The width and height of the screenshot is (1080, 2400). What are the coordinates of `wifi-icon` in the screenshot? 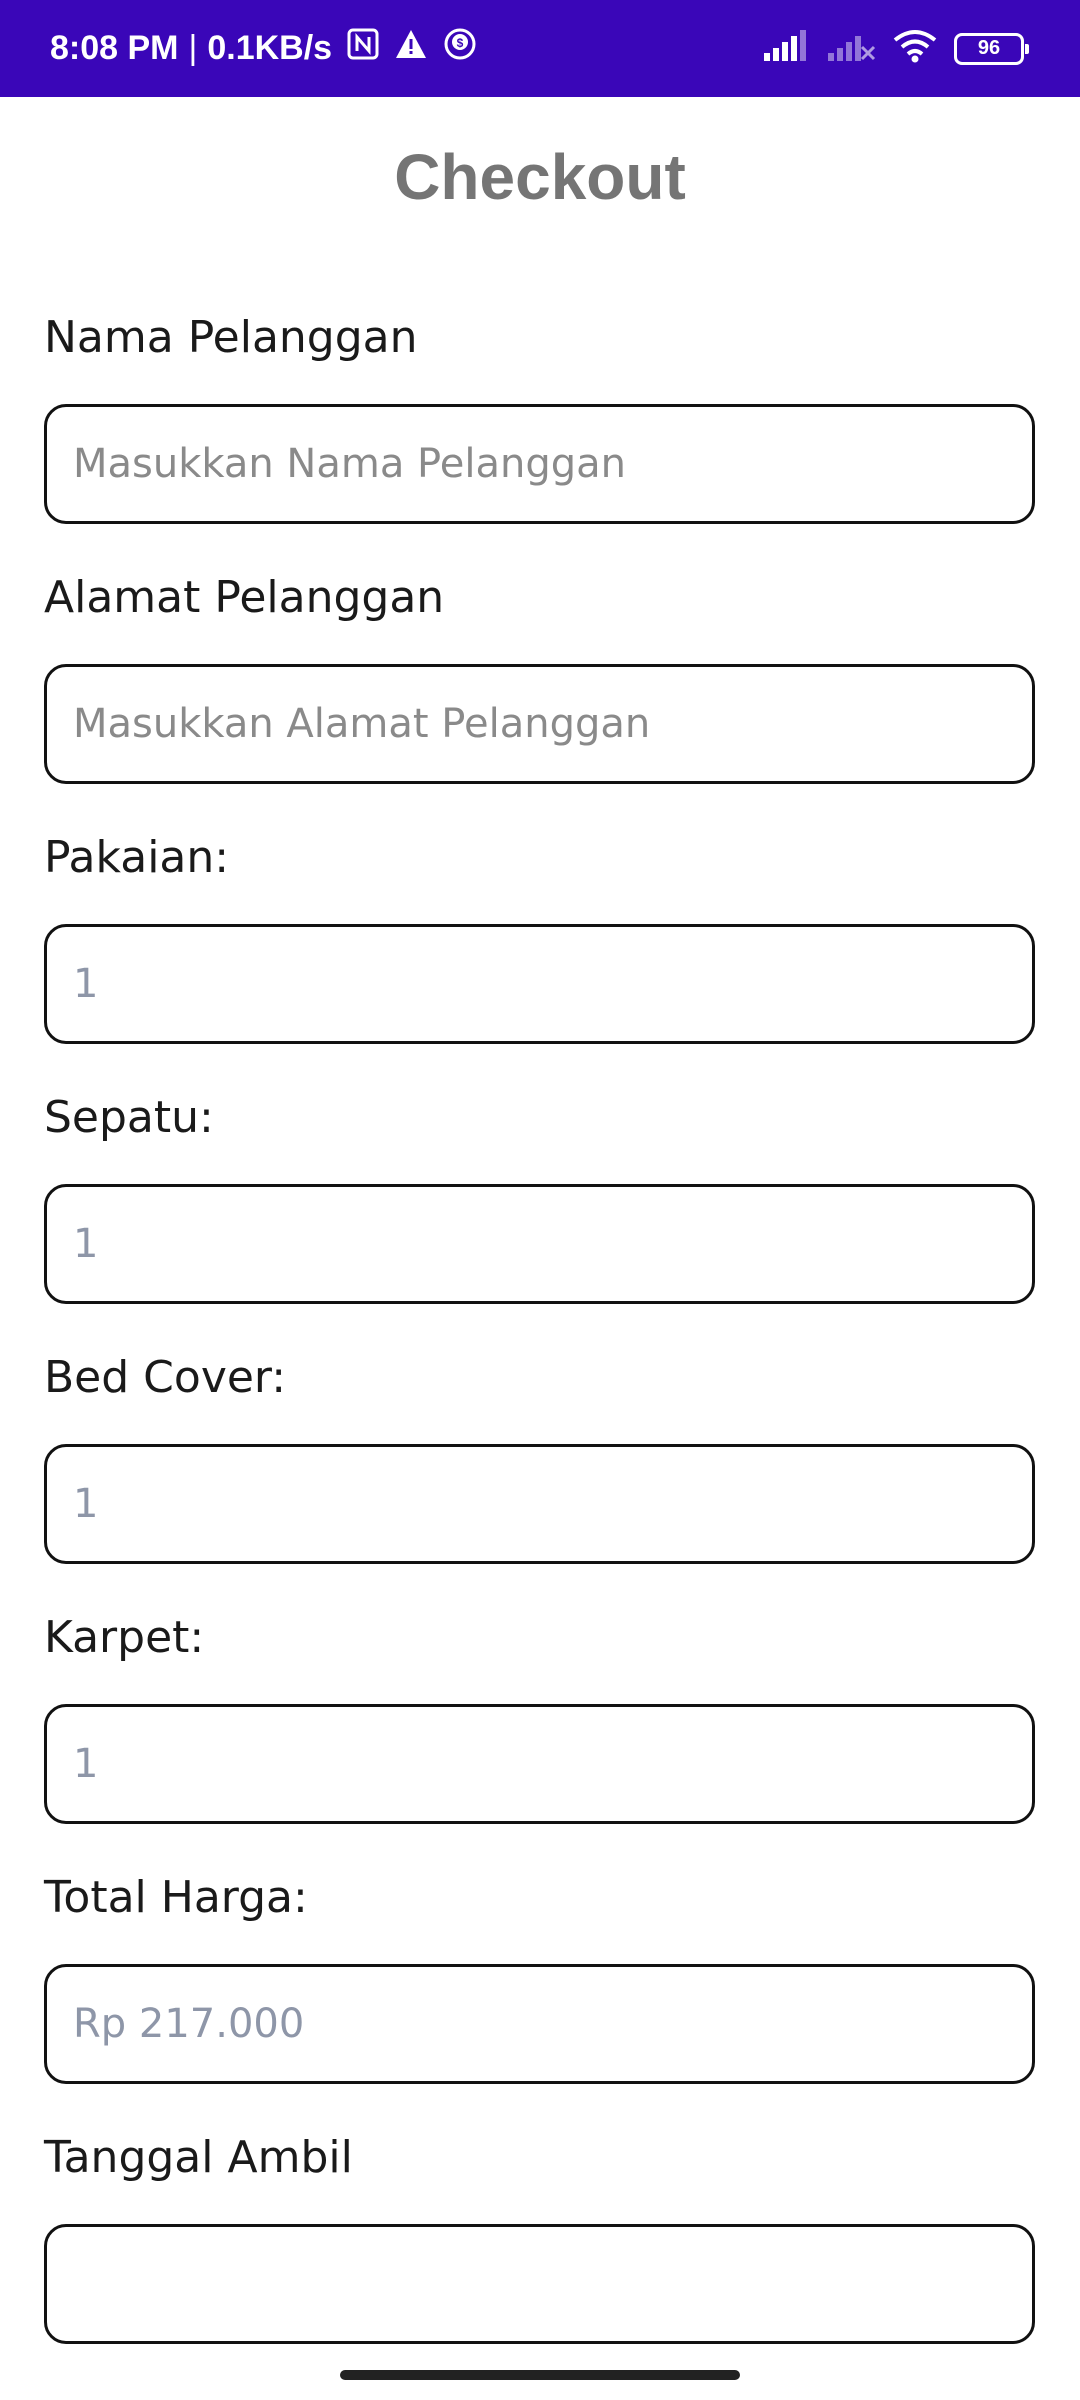 It's located at (915, 48).